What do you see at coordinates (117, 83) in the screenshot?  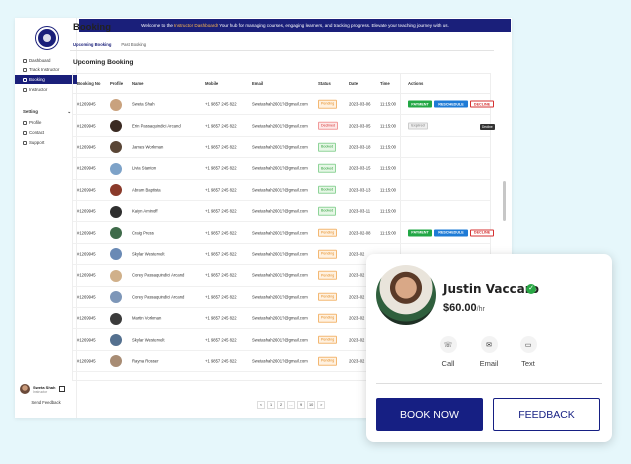 I see `column-header: Profile` at bounding box center [117, 83].